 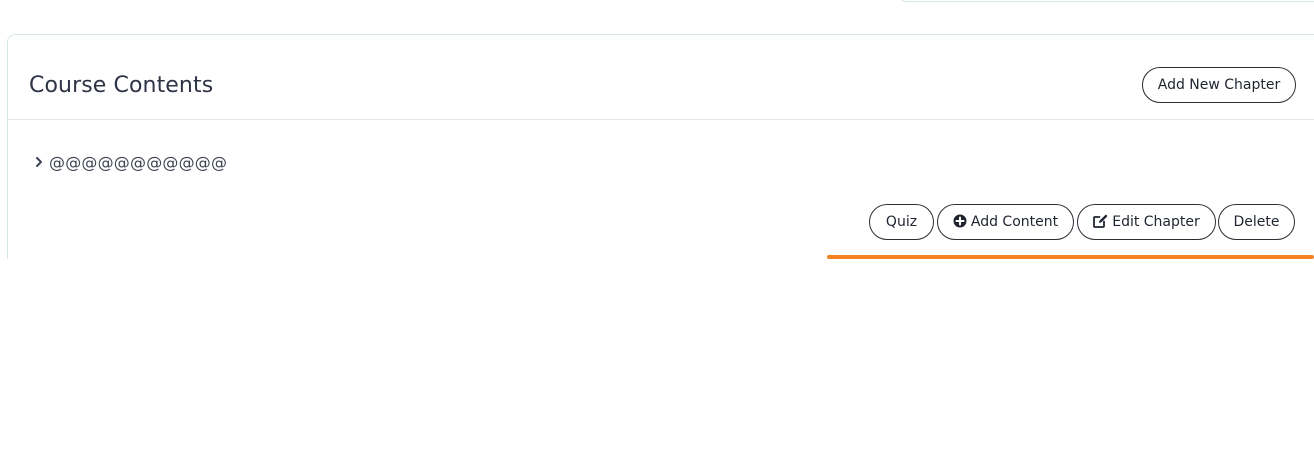 I want to click on add-content-label: Add Content, so click(x=1014, y=222).